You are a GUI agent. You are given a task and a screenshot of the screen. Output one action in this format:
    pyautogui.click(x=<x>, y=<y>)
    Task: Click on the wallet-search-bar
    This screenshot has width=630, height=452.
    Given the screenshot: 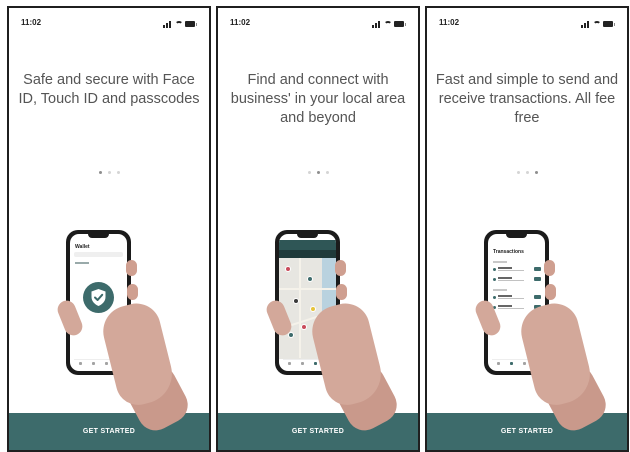 What is the action you would take?
    pyautogui.click(x=98, y=254)
    